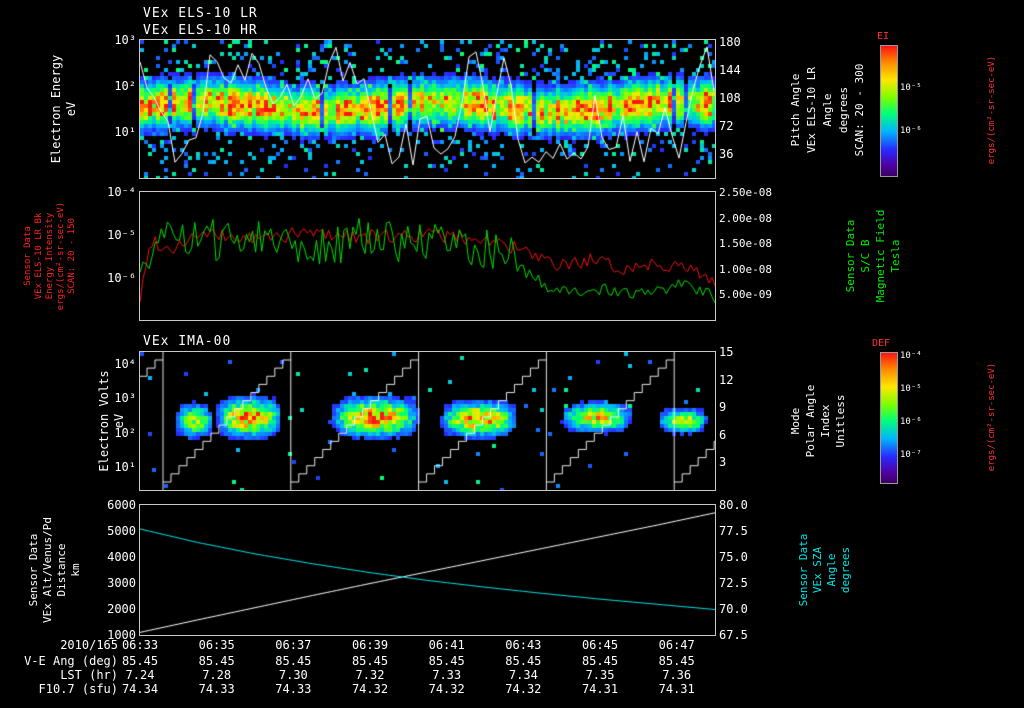 The height and width of the screenshot is (708, 1024). What do you see at coordinates (370, 675) in the screenshot?
I see `table-cell: 7.32` at bounding box center [370, 675].